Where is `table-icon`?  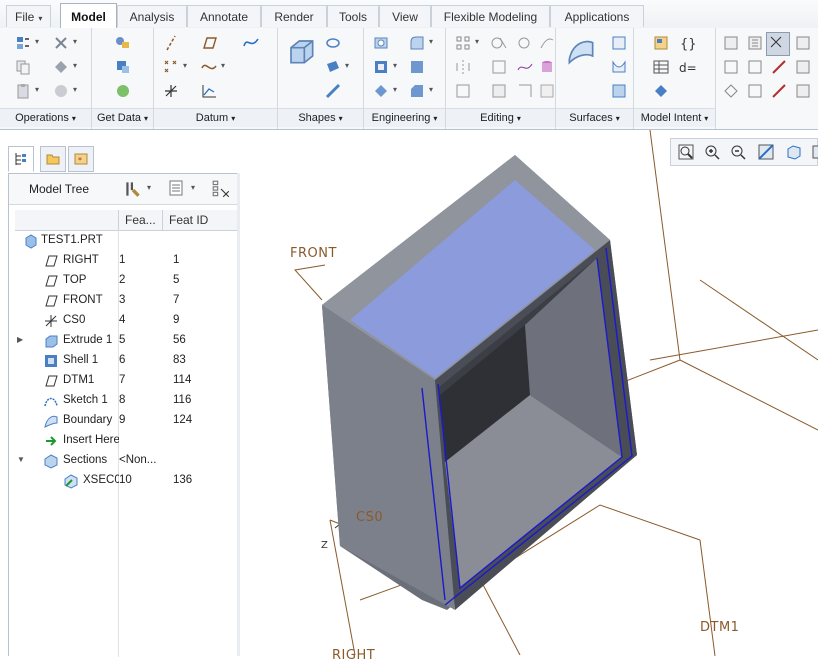
table-icon is located at coordinates (661, 67).